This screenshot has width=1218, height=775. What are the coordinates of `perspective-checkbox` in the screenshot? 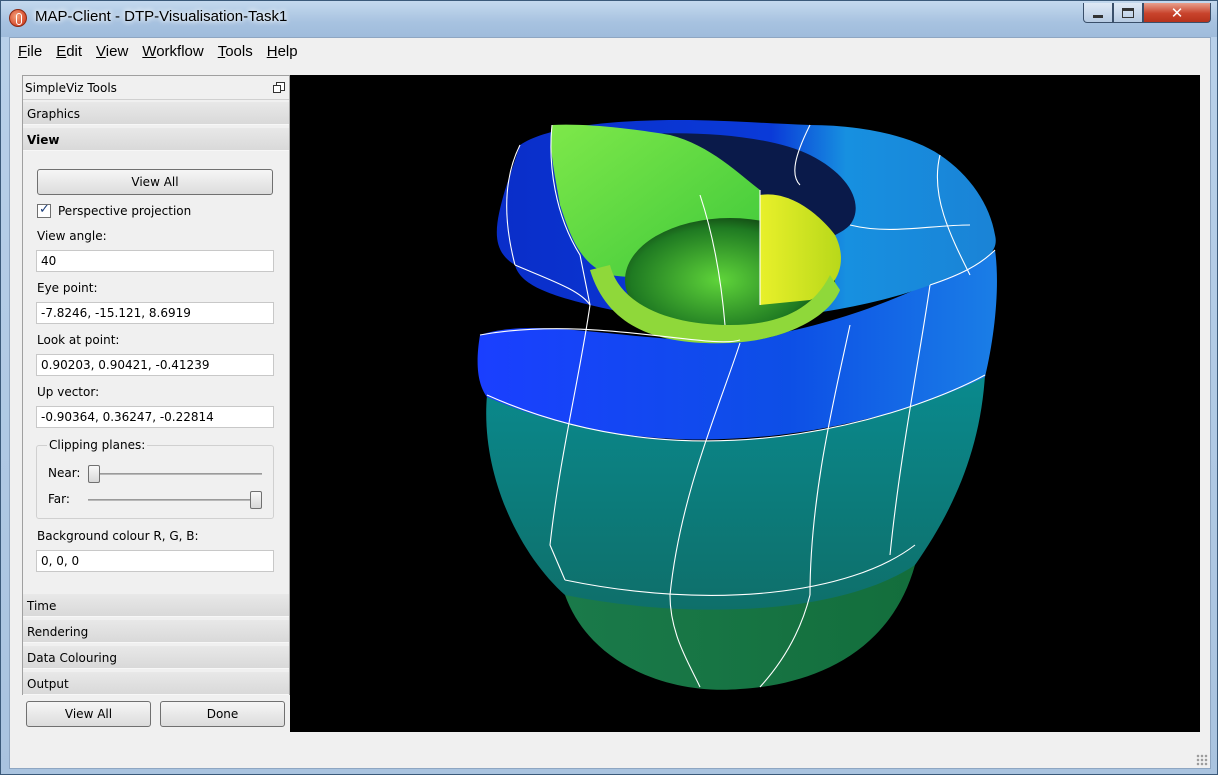 It's located at (44, 210).